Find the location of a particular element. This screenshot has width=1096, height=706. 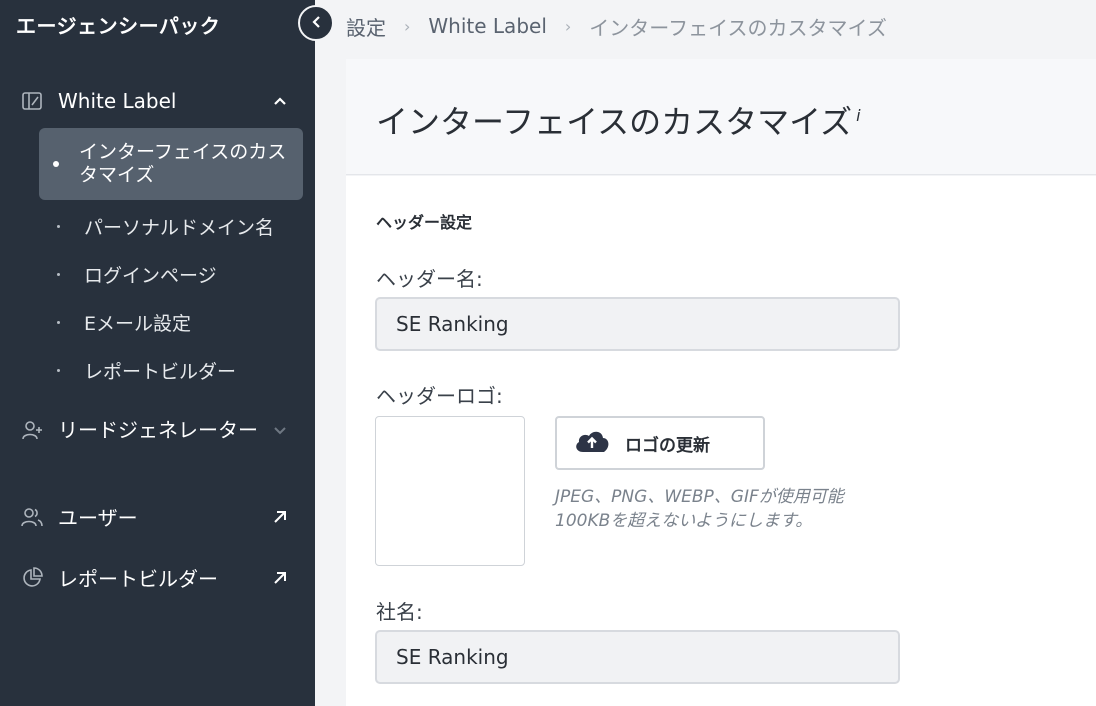

user-plus-icon is located at coordinates (32, 430).